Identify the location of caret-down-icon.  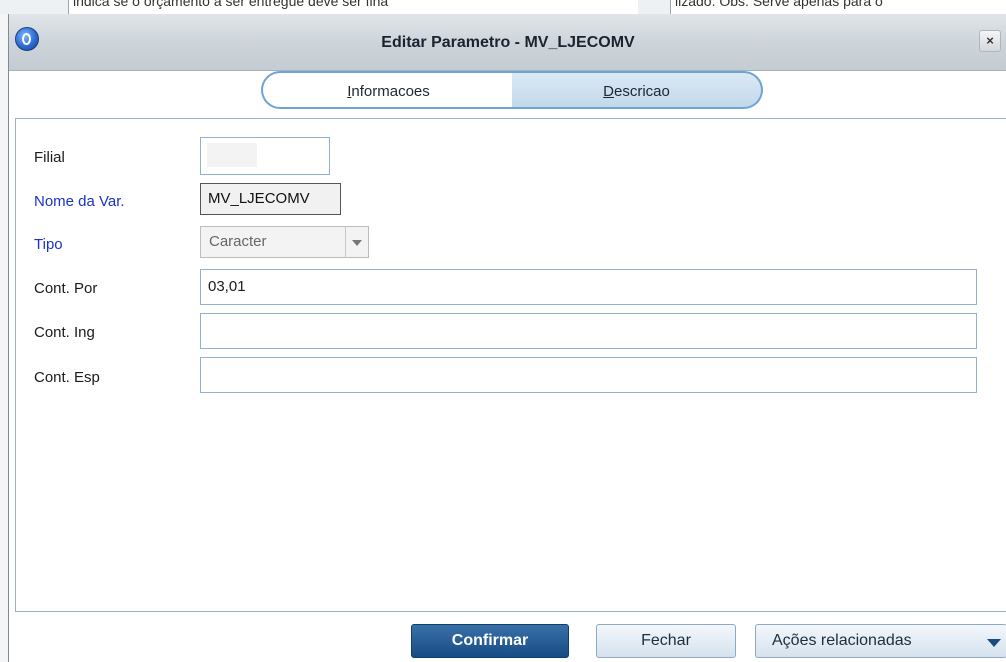
(994, 643).